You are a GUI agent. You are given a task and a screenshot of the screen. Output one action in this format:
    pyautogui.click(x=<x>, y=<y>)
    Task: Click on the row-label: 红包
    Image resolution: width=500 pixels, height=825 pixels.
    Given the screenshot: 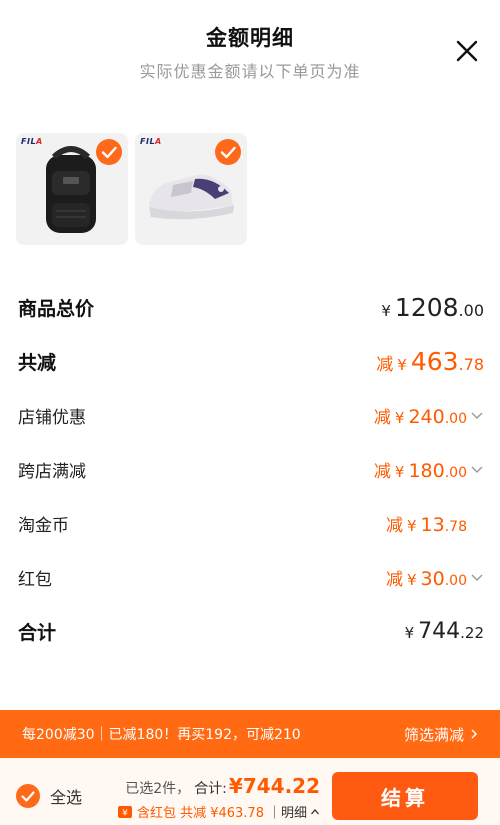 What is the action you would take?
    pyautogui.click(x=35, y=579)
    